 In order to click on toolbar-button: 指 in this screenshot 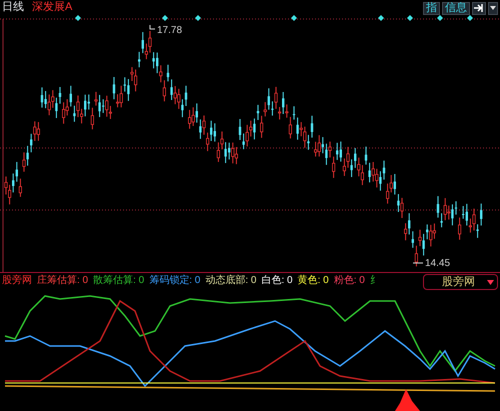, I will do `click(431, 8)`.